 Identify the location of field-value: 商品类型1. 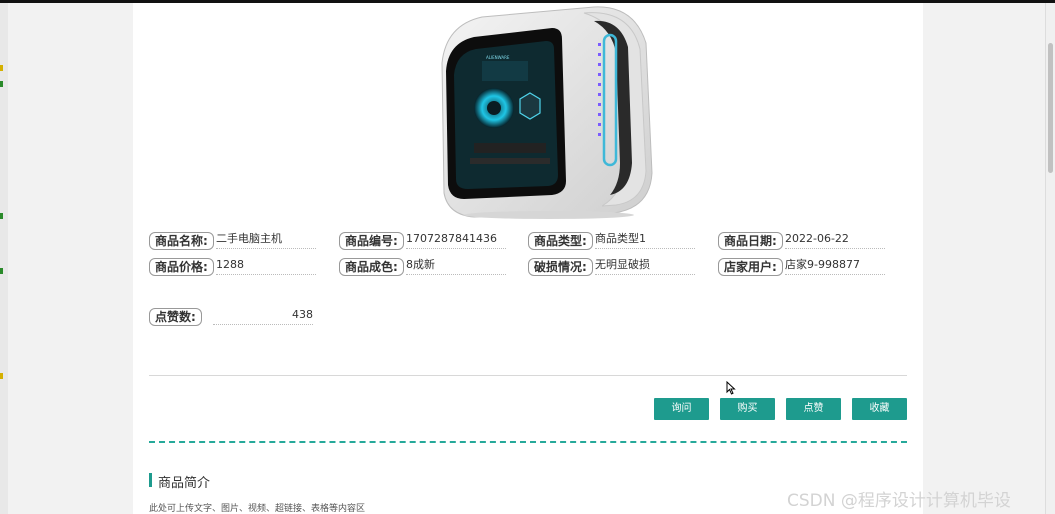
(645, 240).